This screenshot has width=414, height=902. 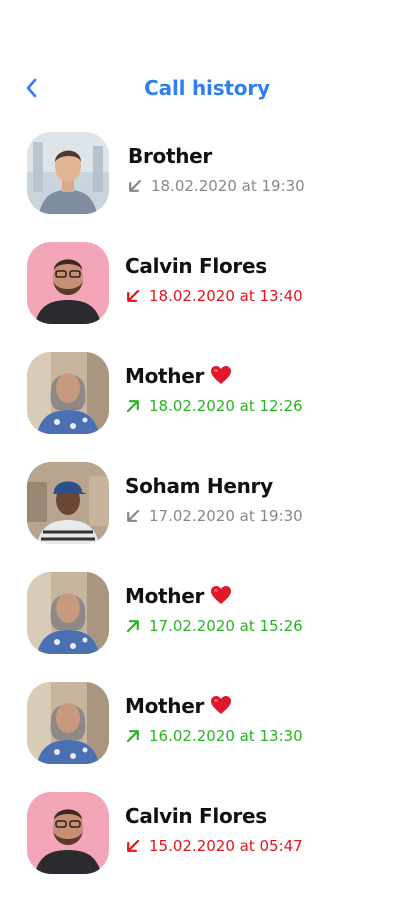 What do you see at coordinates (226, 626) in the screenshot?
I see `call-datetime: 17.02.2020 at 15:26` at bounding box center [226, 626].